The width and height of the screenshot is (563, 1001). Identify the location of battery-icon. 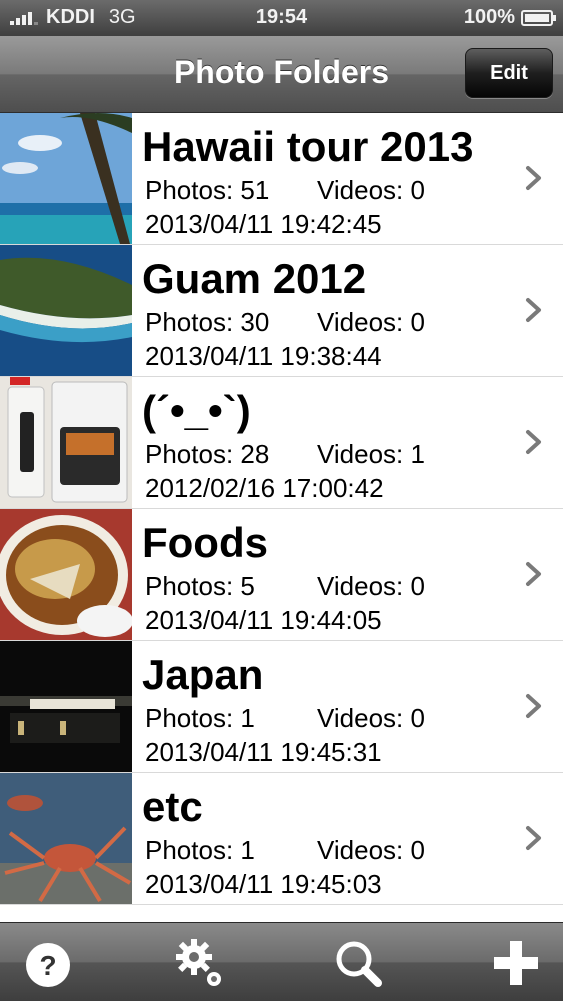
(538, 17).